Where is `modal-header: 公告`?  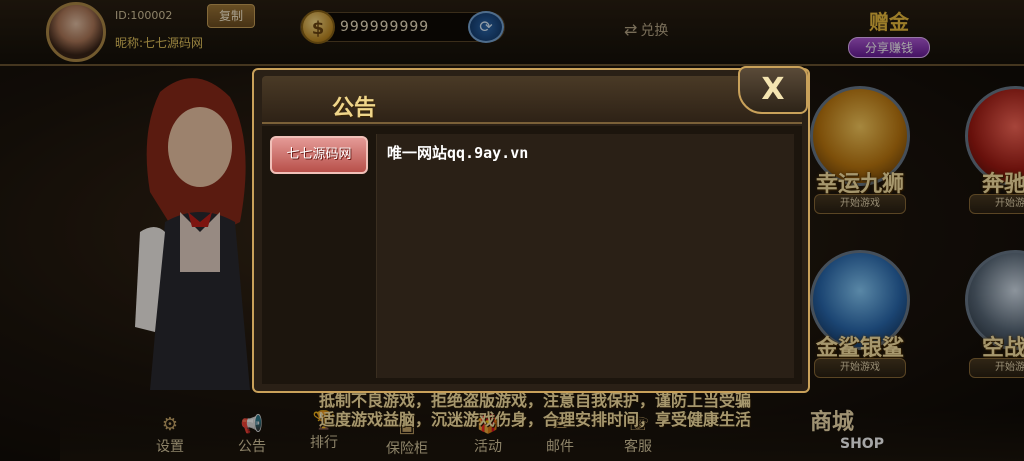 modal-header: 公告 is located at coordinates (532, 100).